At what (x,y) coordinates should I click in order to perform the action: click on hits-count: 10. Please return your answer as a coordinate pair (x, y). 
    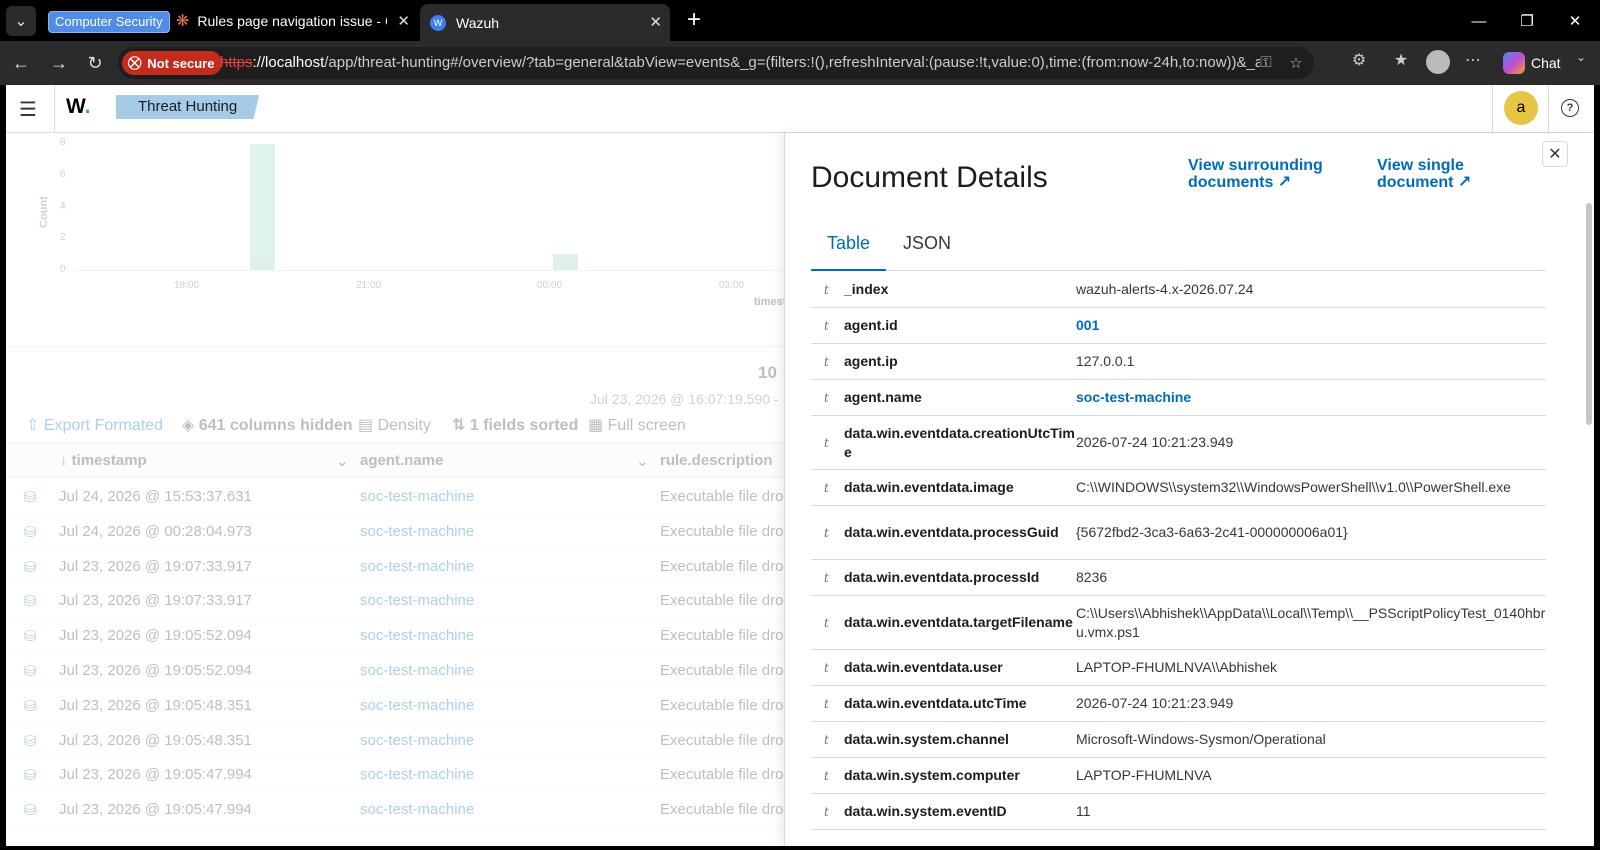
    Looking at the image, I should click on (767, 372).